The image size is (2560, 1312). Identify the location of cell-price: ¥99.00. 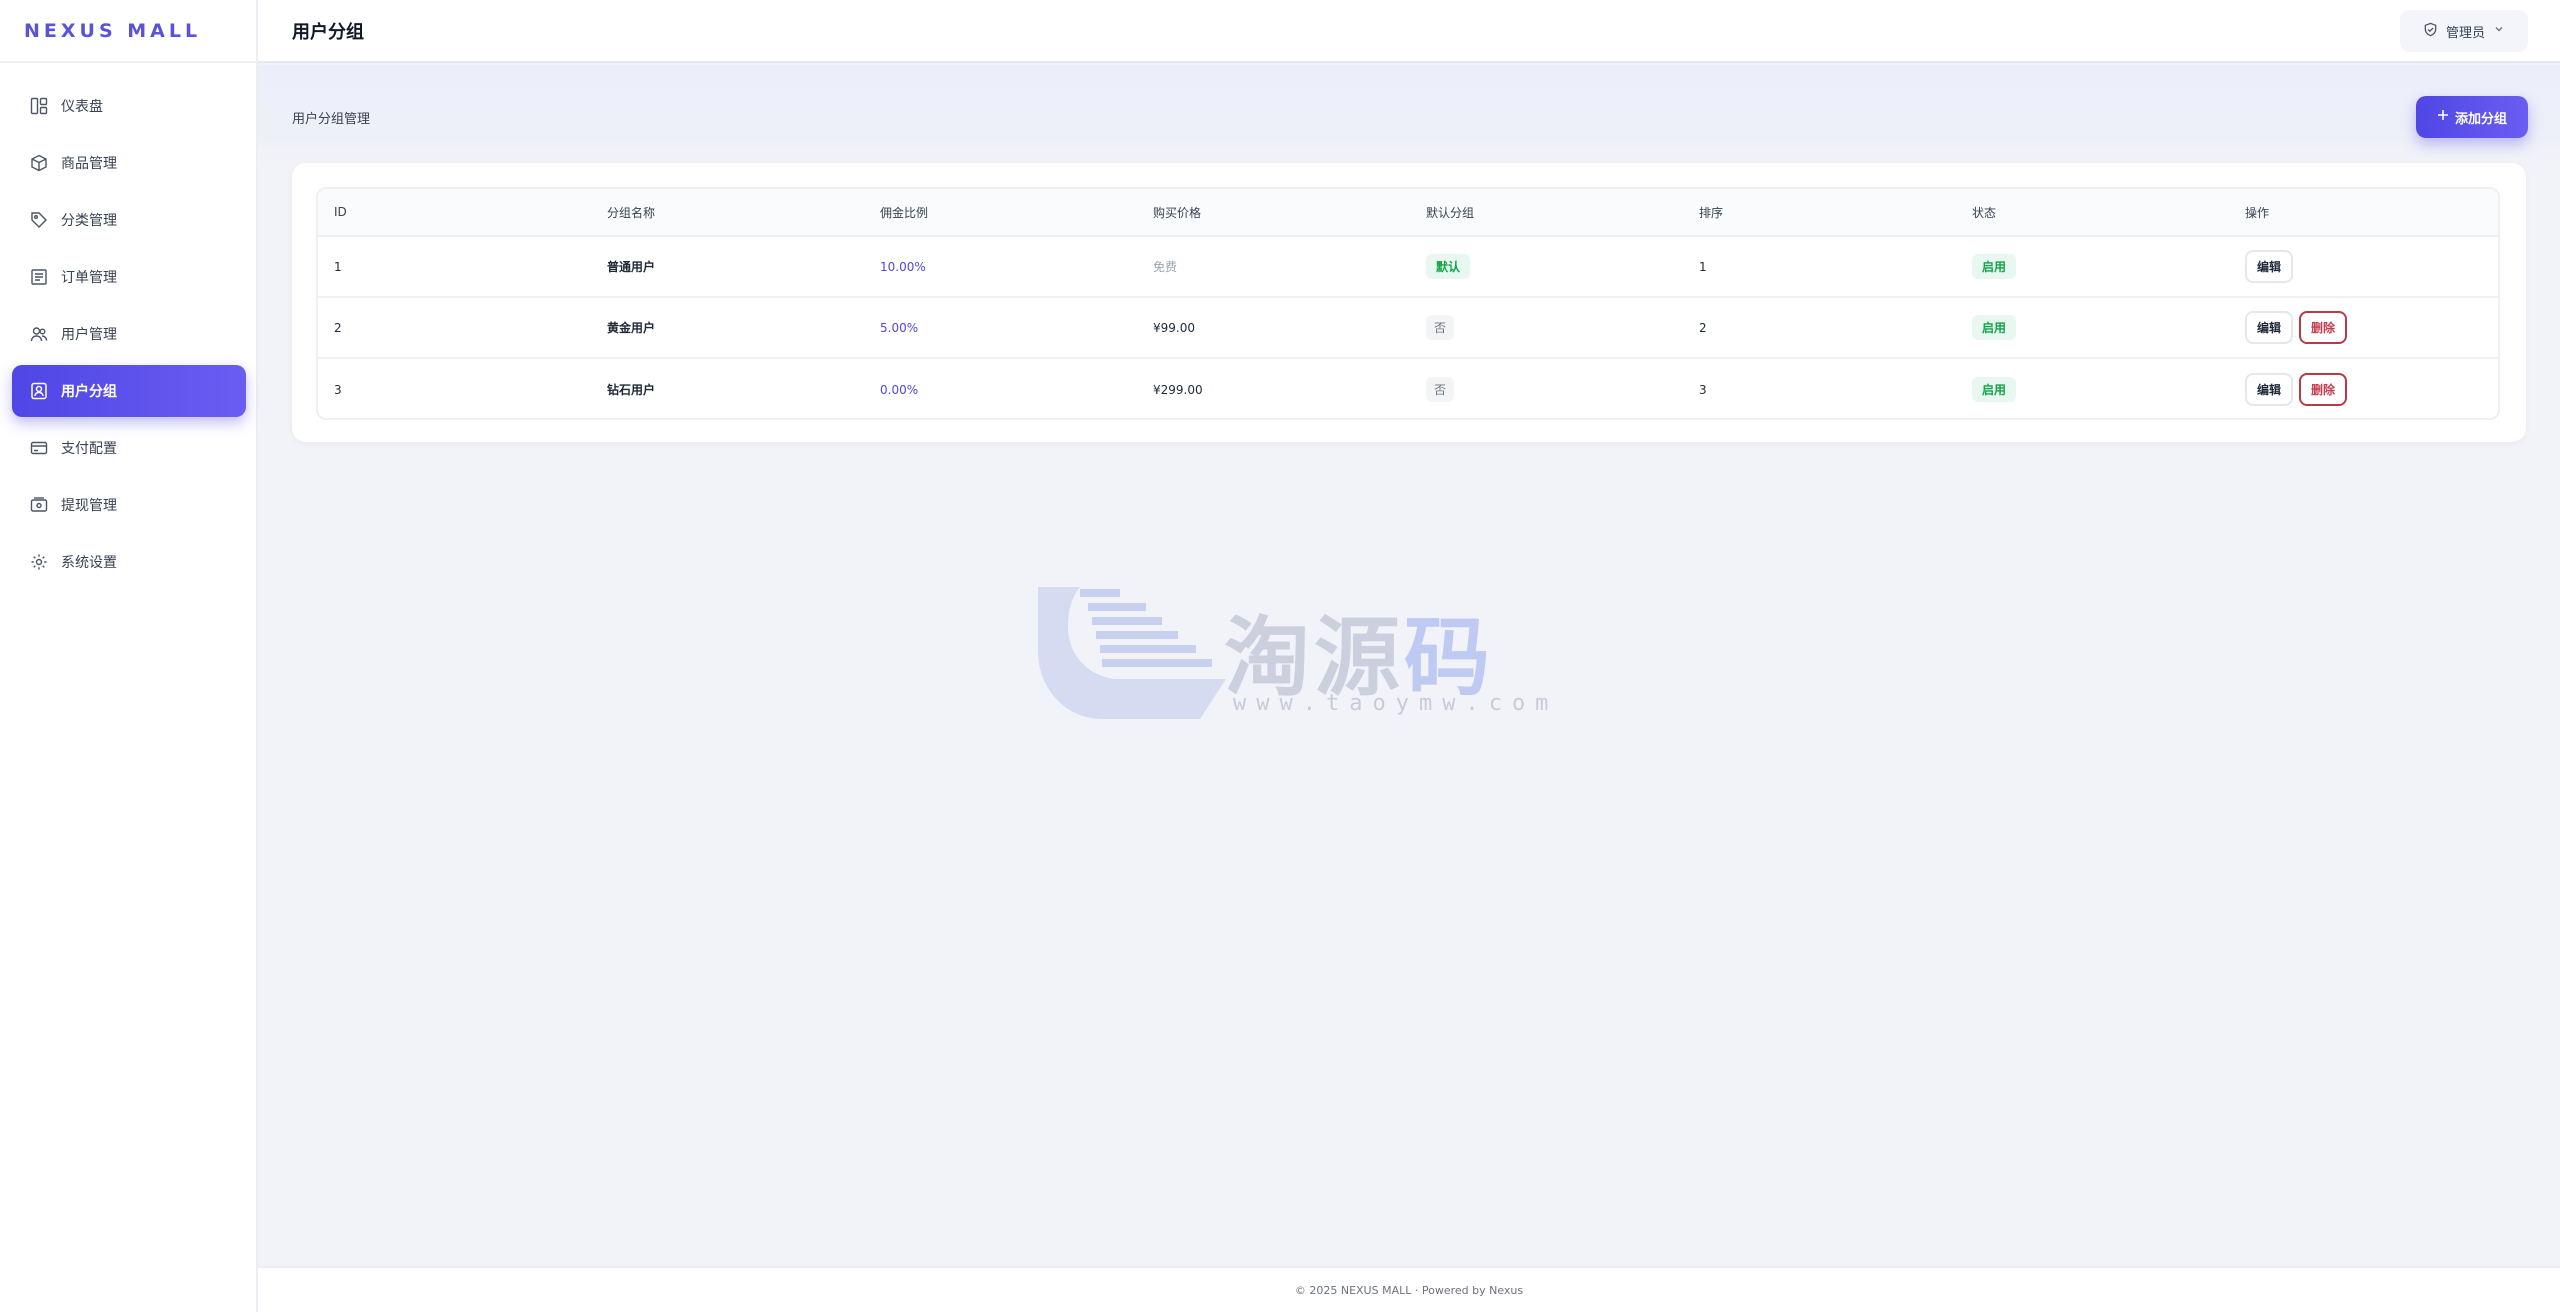
(1174, 327).